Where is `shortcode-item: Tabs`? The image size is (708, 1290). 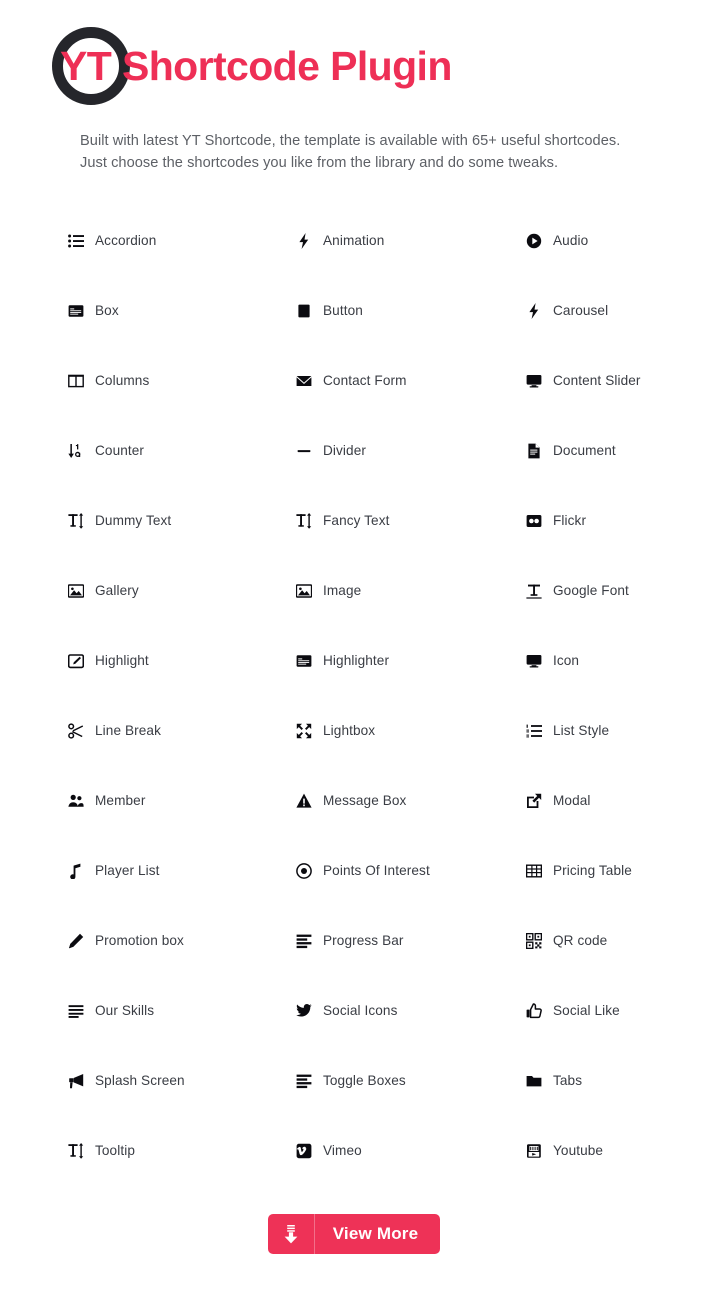 shortcode-item: Tabs is located at coordinates (554, 1081).